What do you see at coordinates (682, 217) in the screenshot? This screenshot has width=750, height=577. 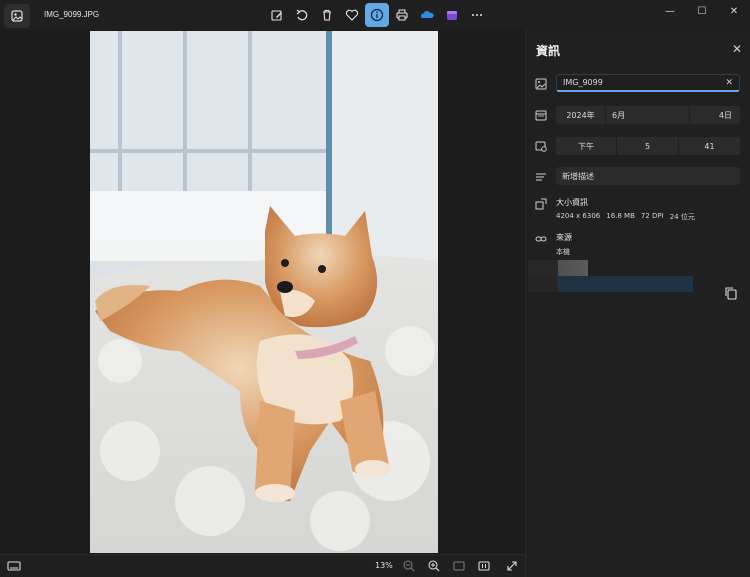 I see `bit-depth: 24 位元` at bounding box center [682, 217].